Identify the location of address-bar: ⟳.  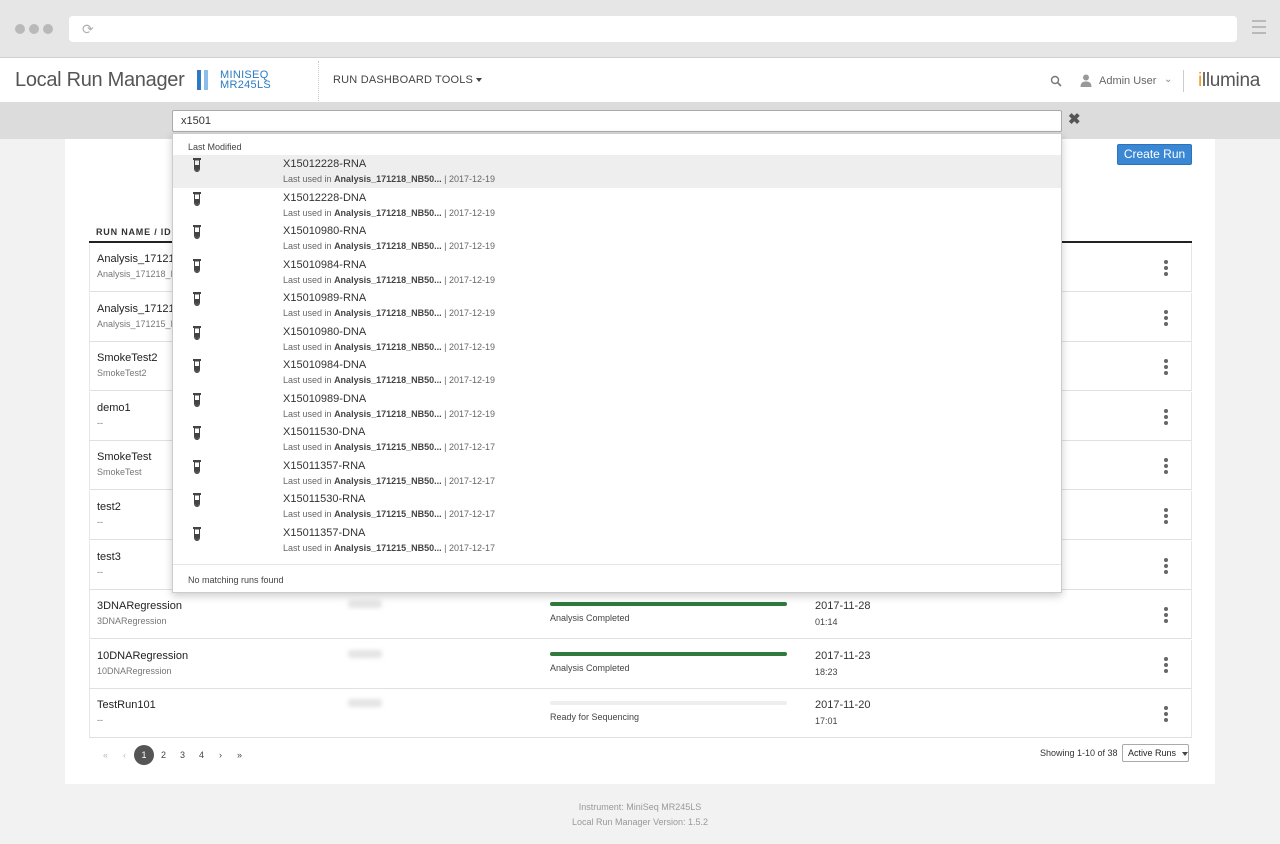
(653, 29).